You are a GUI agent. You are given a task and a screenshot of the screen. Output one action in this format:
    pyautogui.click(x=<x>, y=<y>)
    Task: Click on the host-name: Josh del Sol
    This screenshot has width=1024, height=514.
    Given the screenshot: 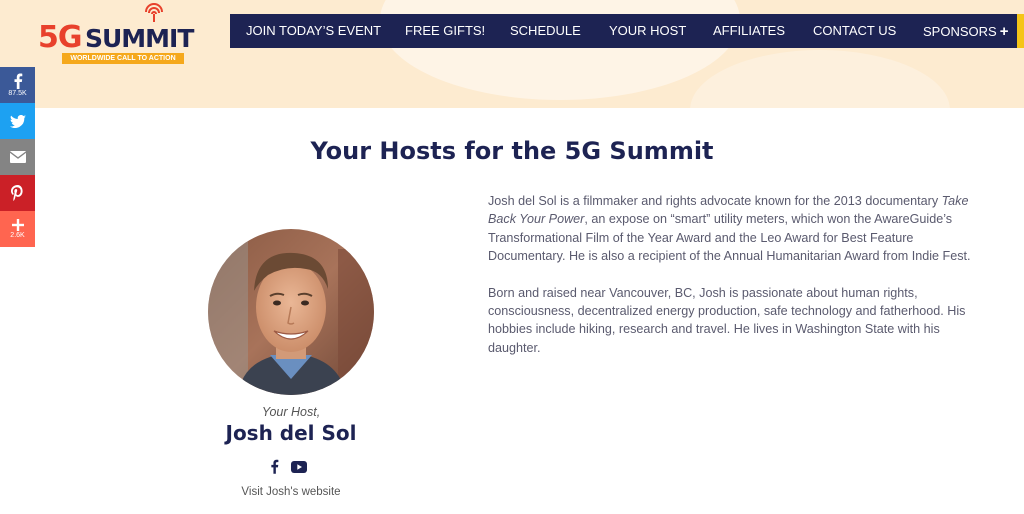 What is the action you would take?
    pyautogui.click(x=291, y=433)
    